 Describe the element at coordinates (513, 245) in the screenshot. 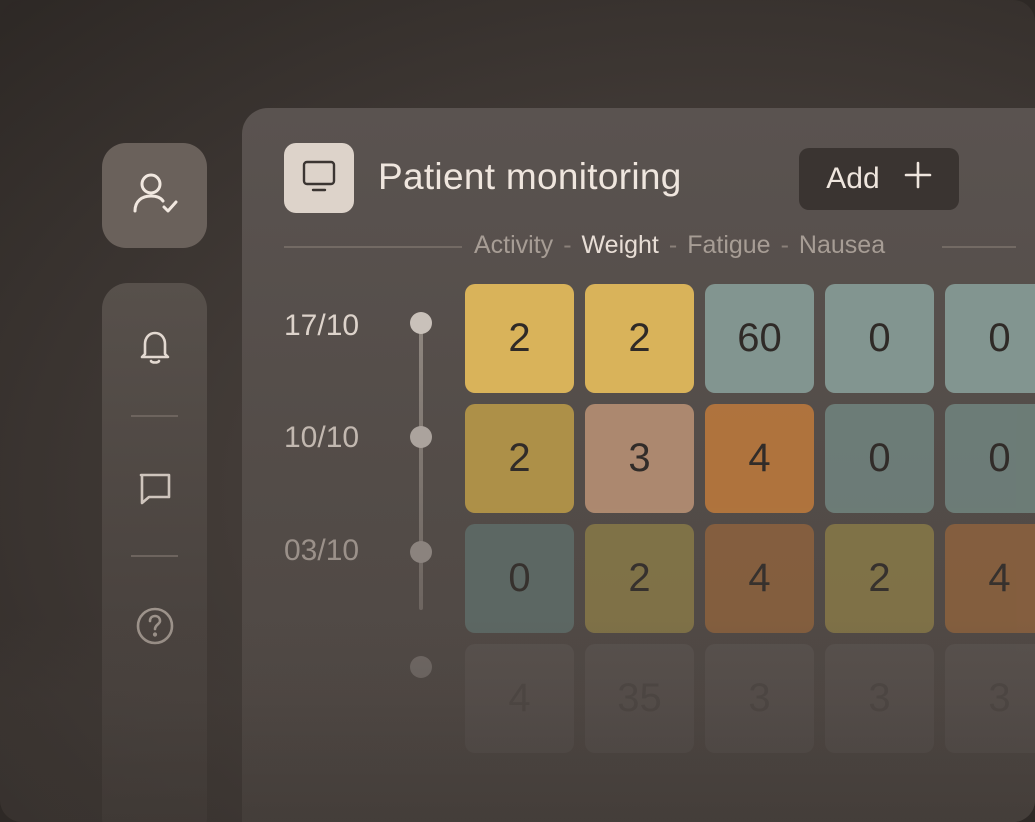

I see `tab-activity: Activity` at that location.